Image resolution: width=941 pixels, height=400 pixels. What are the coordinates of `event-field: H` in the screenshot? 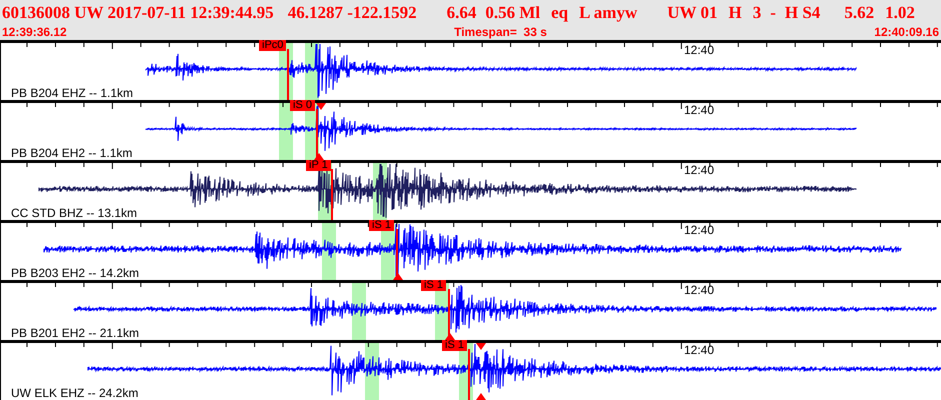 It's located at (735, 12).